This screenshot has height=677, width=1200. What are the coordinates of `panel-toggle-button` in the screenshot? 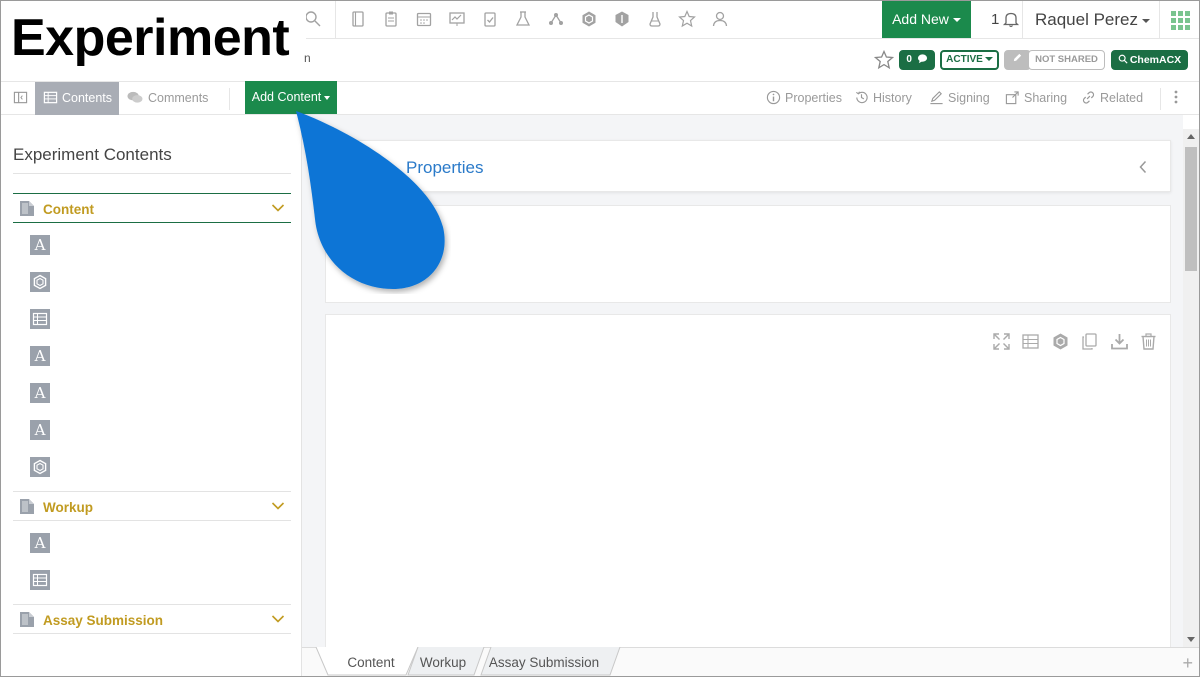 It's located at (23, 98).